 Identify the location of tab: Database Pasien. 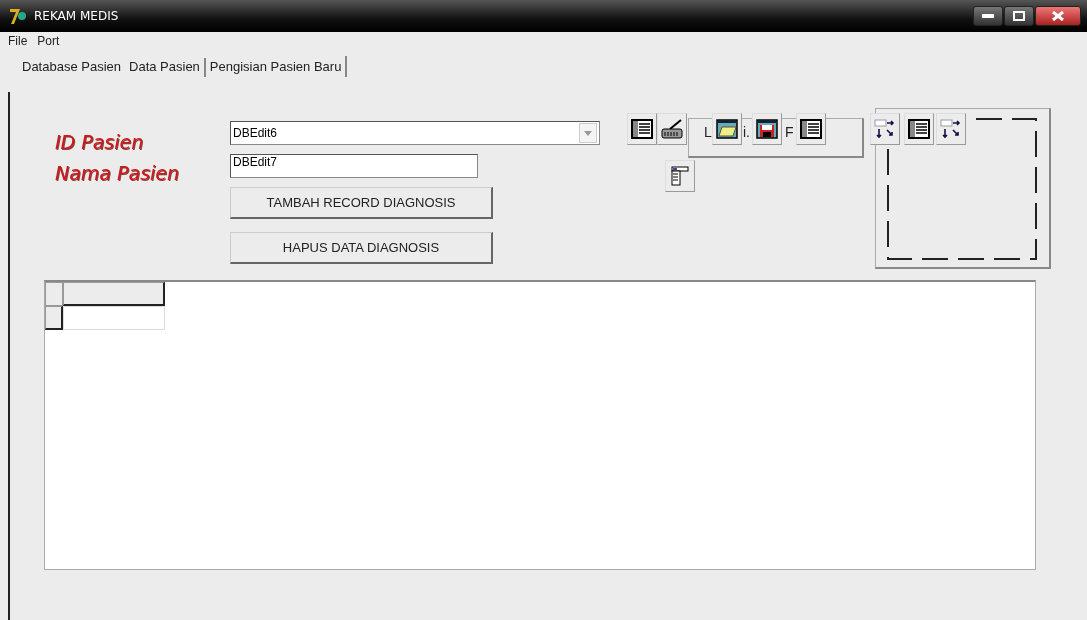
(71, 66).